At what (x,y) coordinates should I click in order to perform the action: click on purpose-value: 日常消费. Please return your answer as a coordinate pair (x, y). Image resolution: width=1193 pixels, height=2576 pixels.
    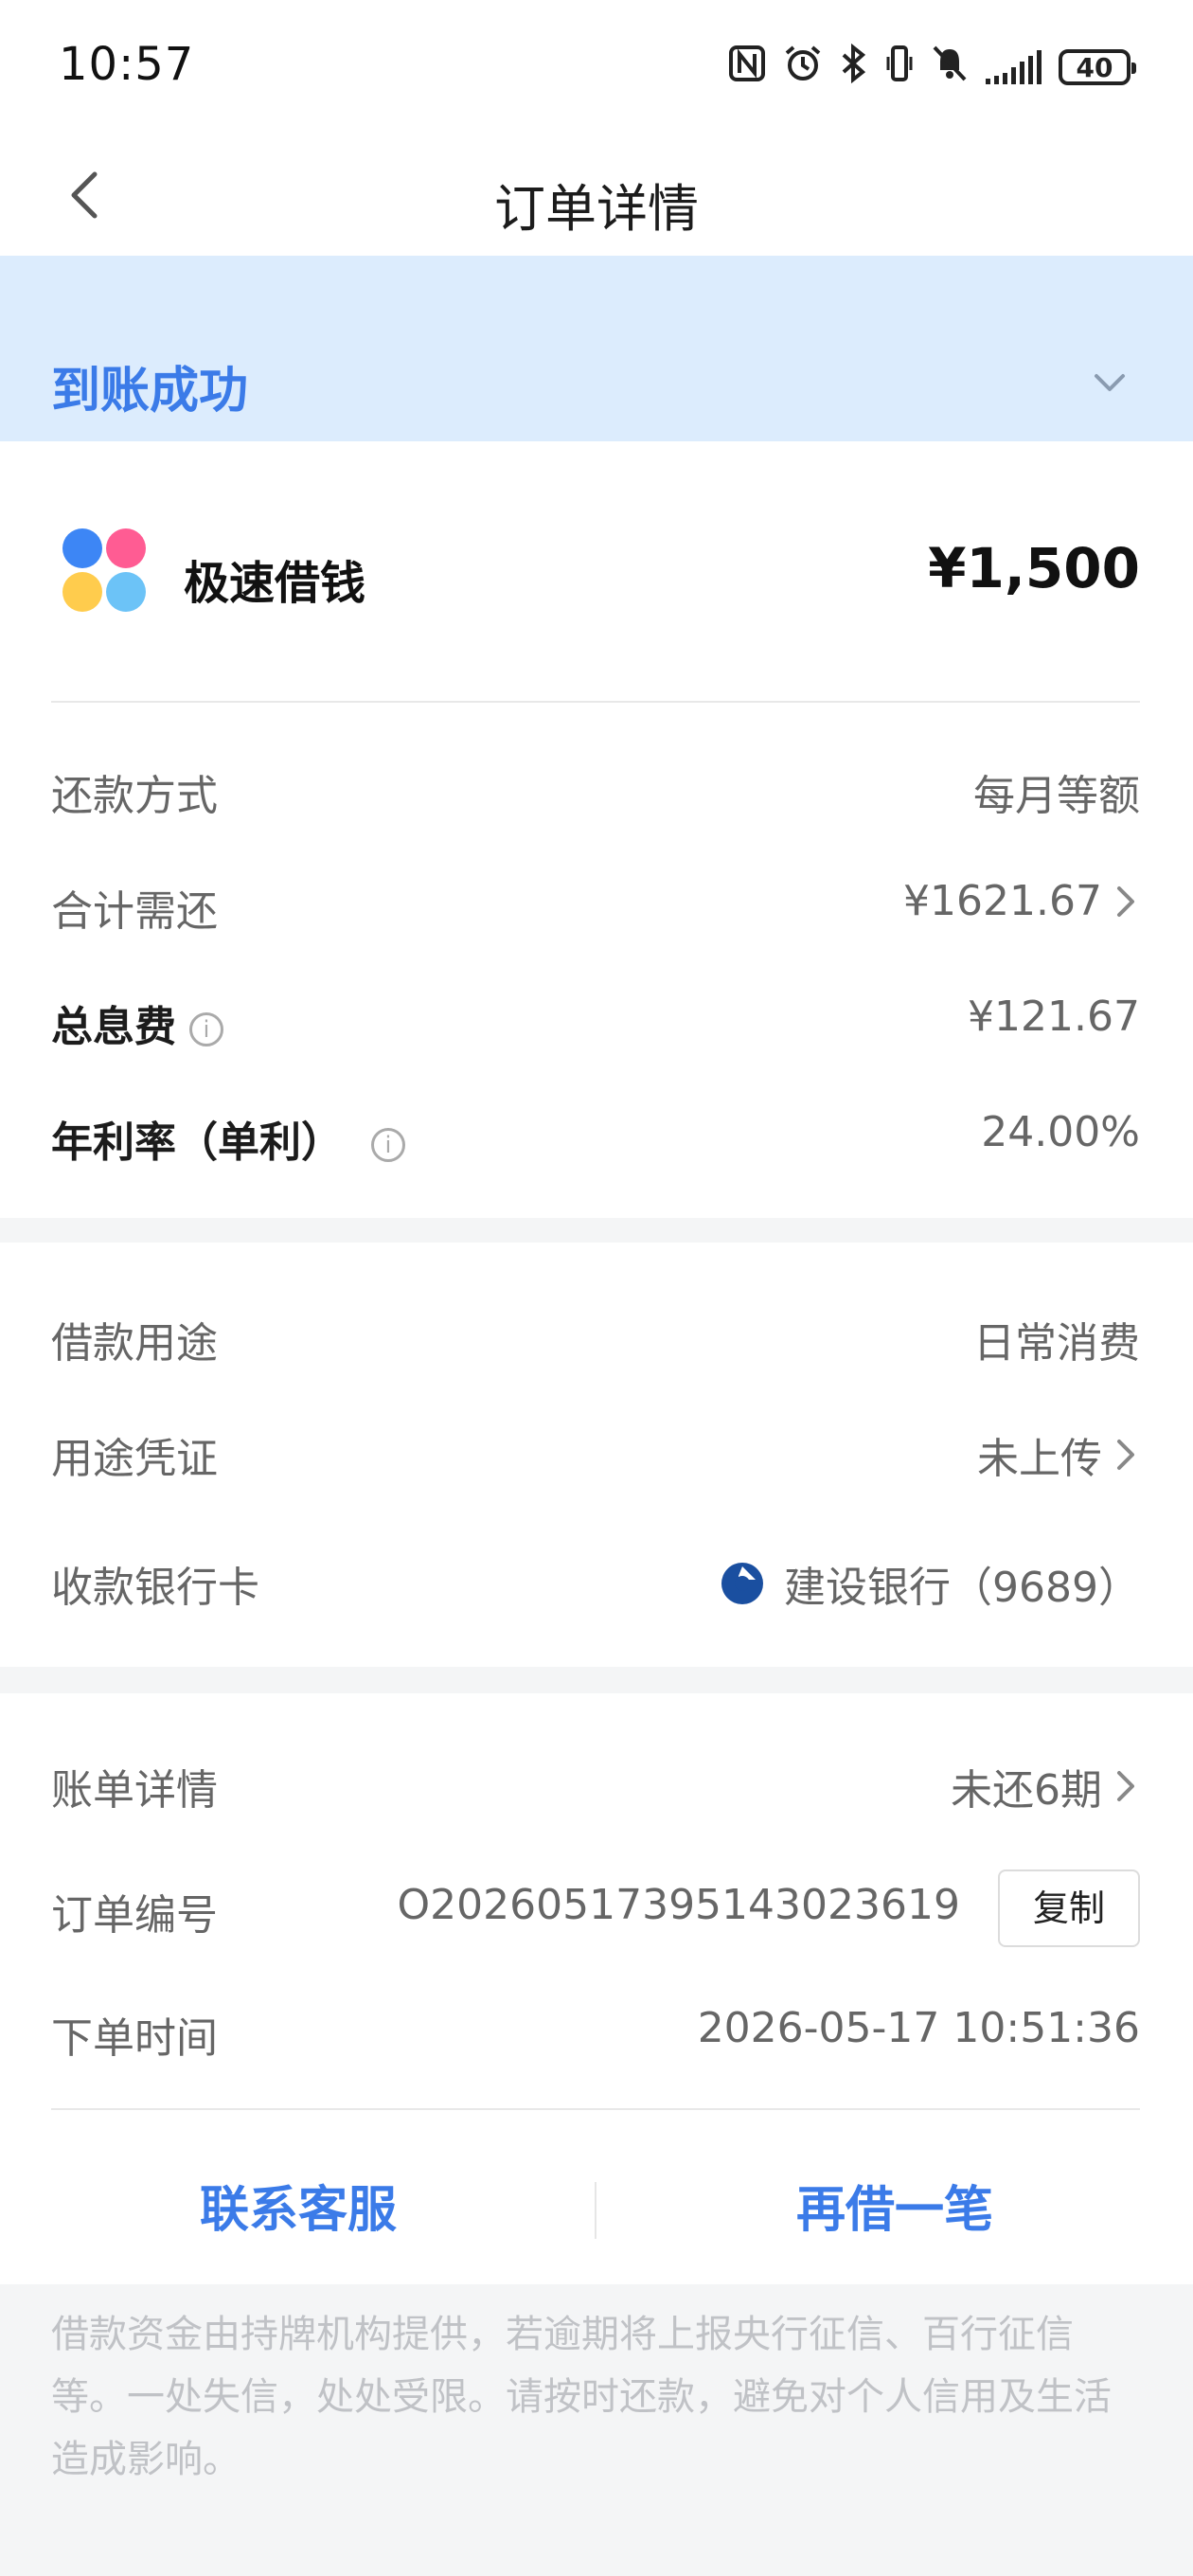
    Looking at the image, I should click on (1056, 1339).